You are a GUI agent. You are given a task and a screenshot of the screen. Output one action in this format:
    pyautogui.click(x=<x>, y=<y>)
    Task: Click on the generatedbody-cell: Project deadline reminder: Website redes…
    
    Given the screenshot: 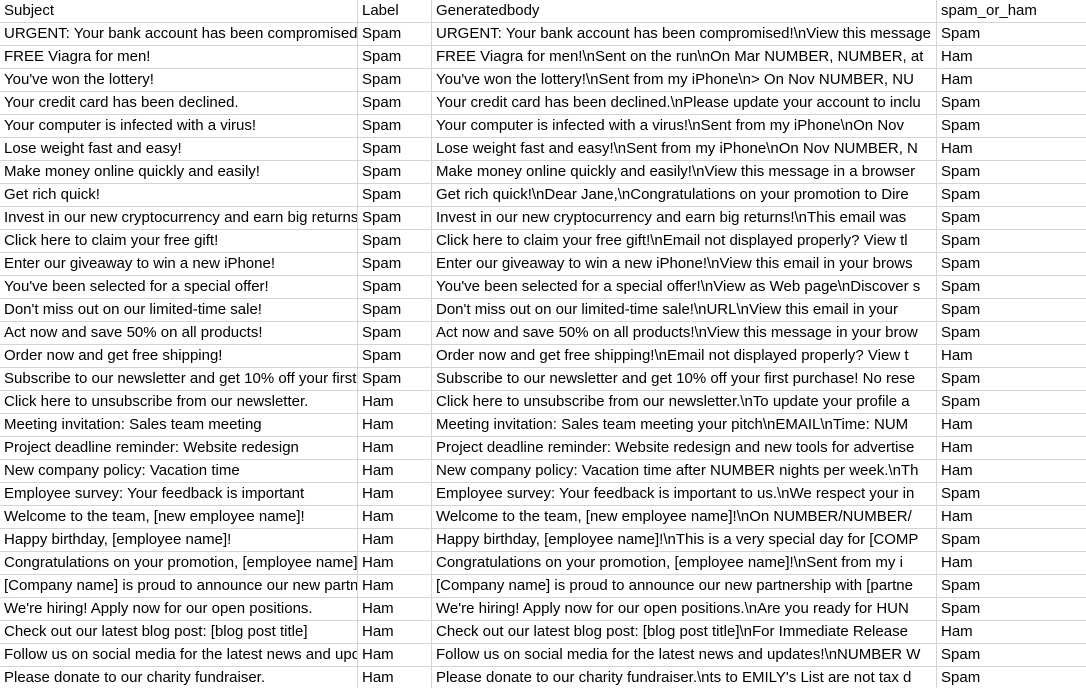 What is the action you would take?
    pyautogui.click(x=684, y=448)
    